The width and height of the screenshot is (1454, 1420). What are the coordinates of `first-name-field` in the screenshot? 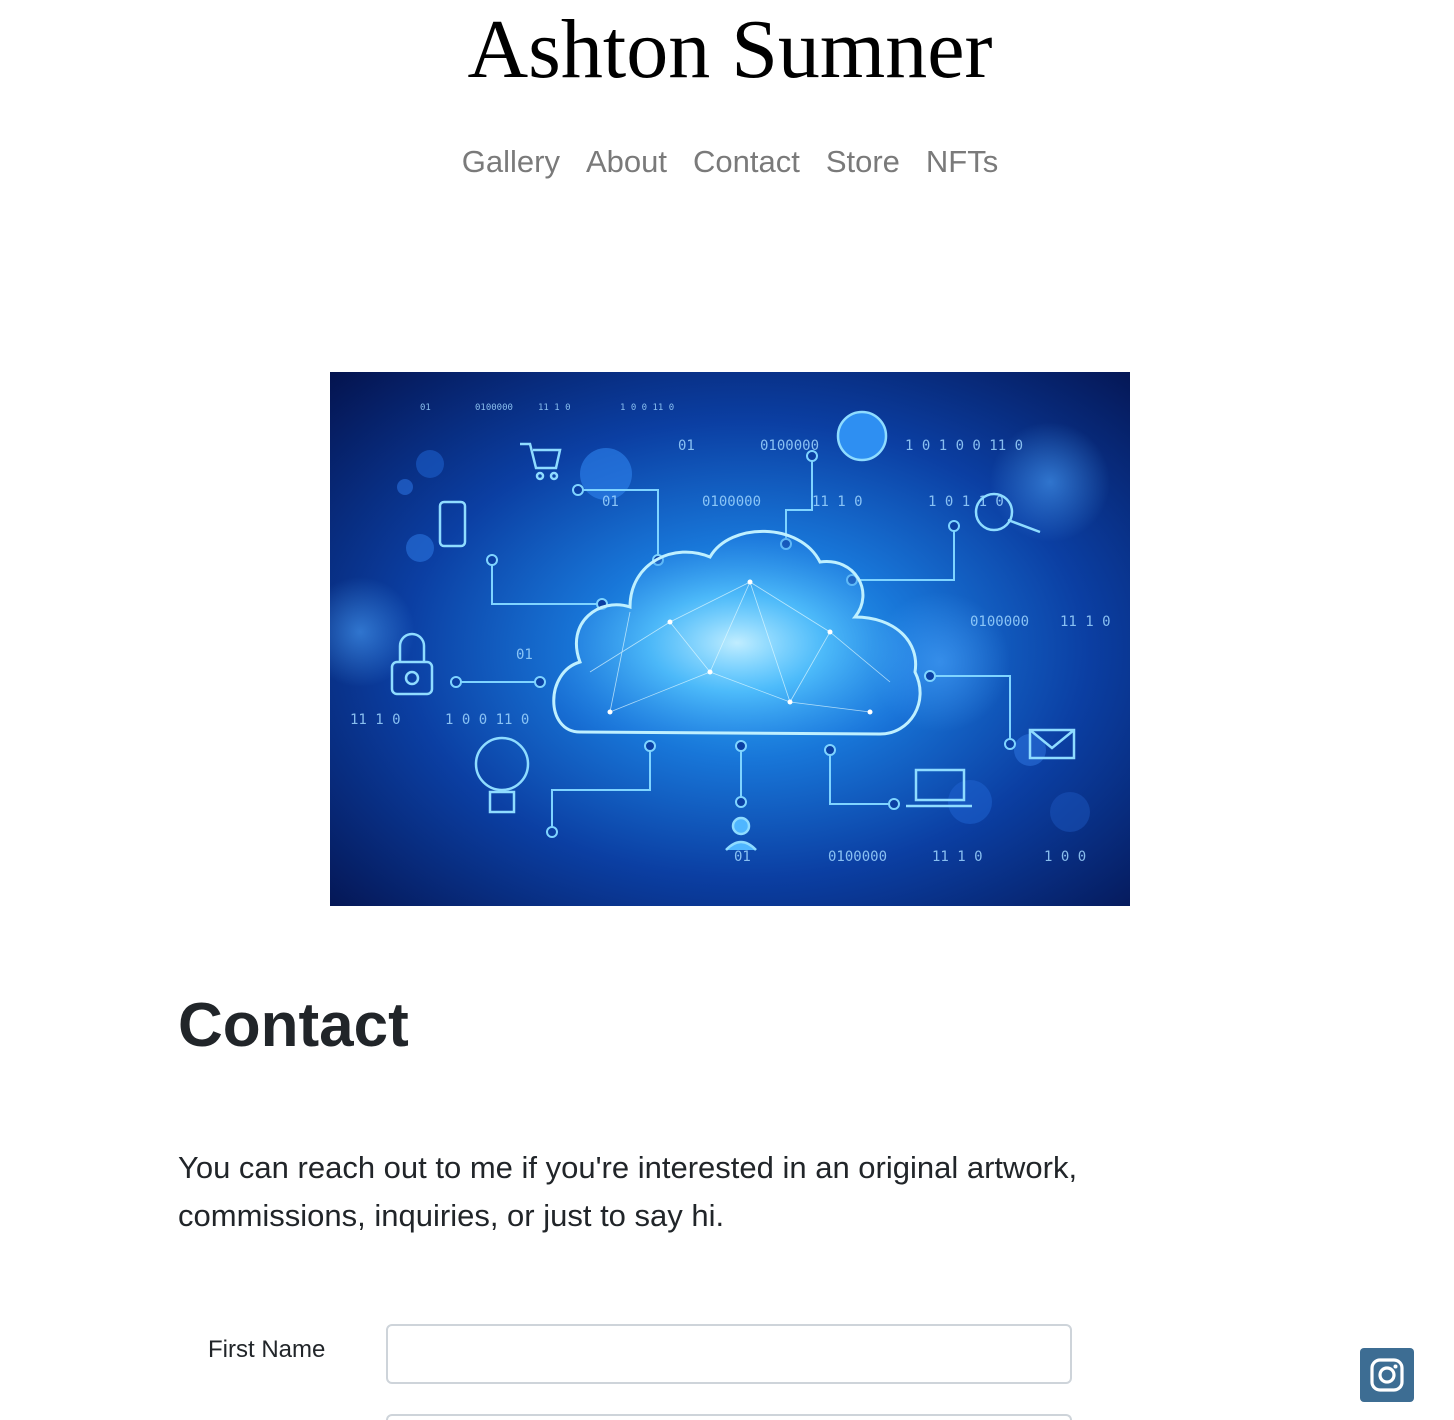 It's located at (729, 1354).